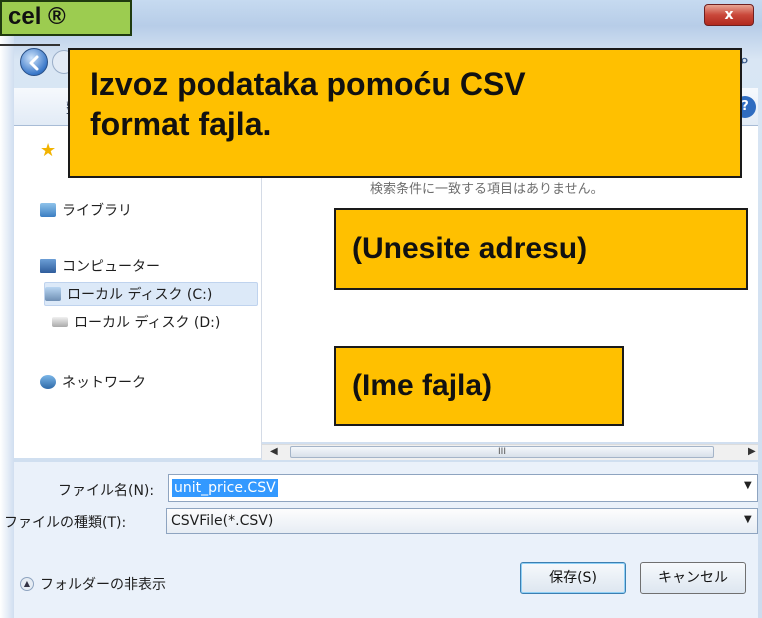 The width and height of the screenshot is (762, 618). Describe the element at coordinates (104, 383) in the screenshot. I see `sidebar-item-label: ネットワーク` at that location.